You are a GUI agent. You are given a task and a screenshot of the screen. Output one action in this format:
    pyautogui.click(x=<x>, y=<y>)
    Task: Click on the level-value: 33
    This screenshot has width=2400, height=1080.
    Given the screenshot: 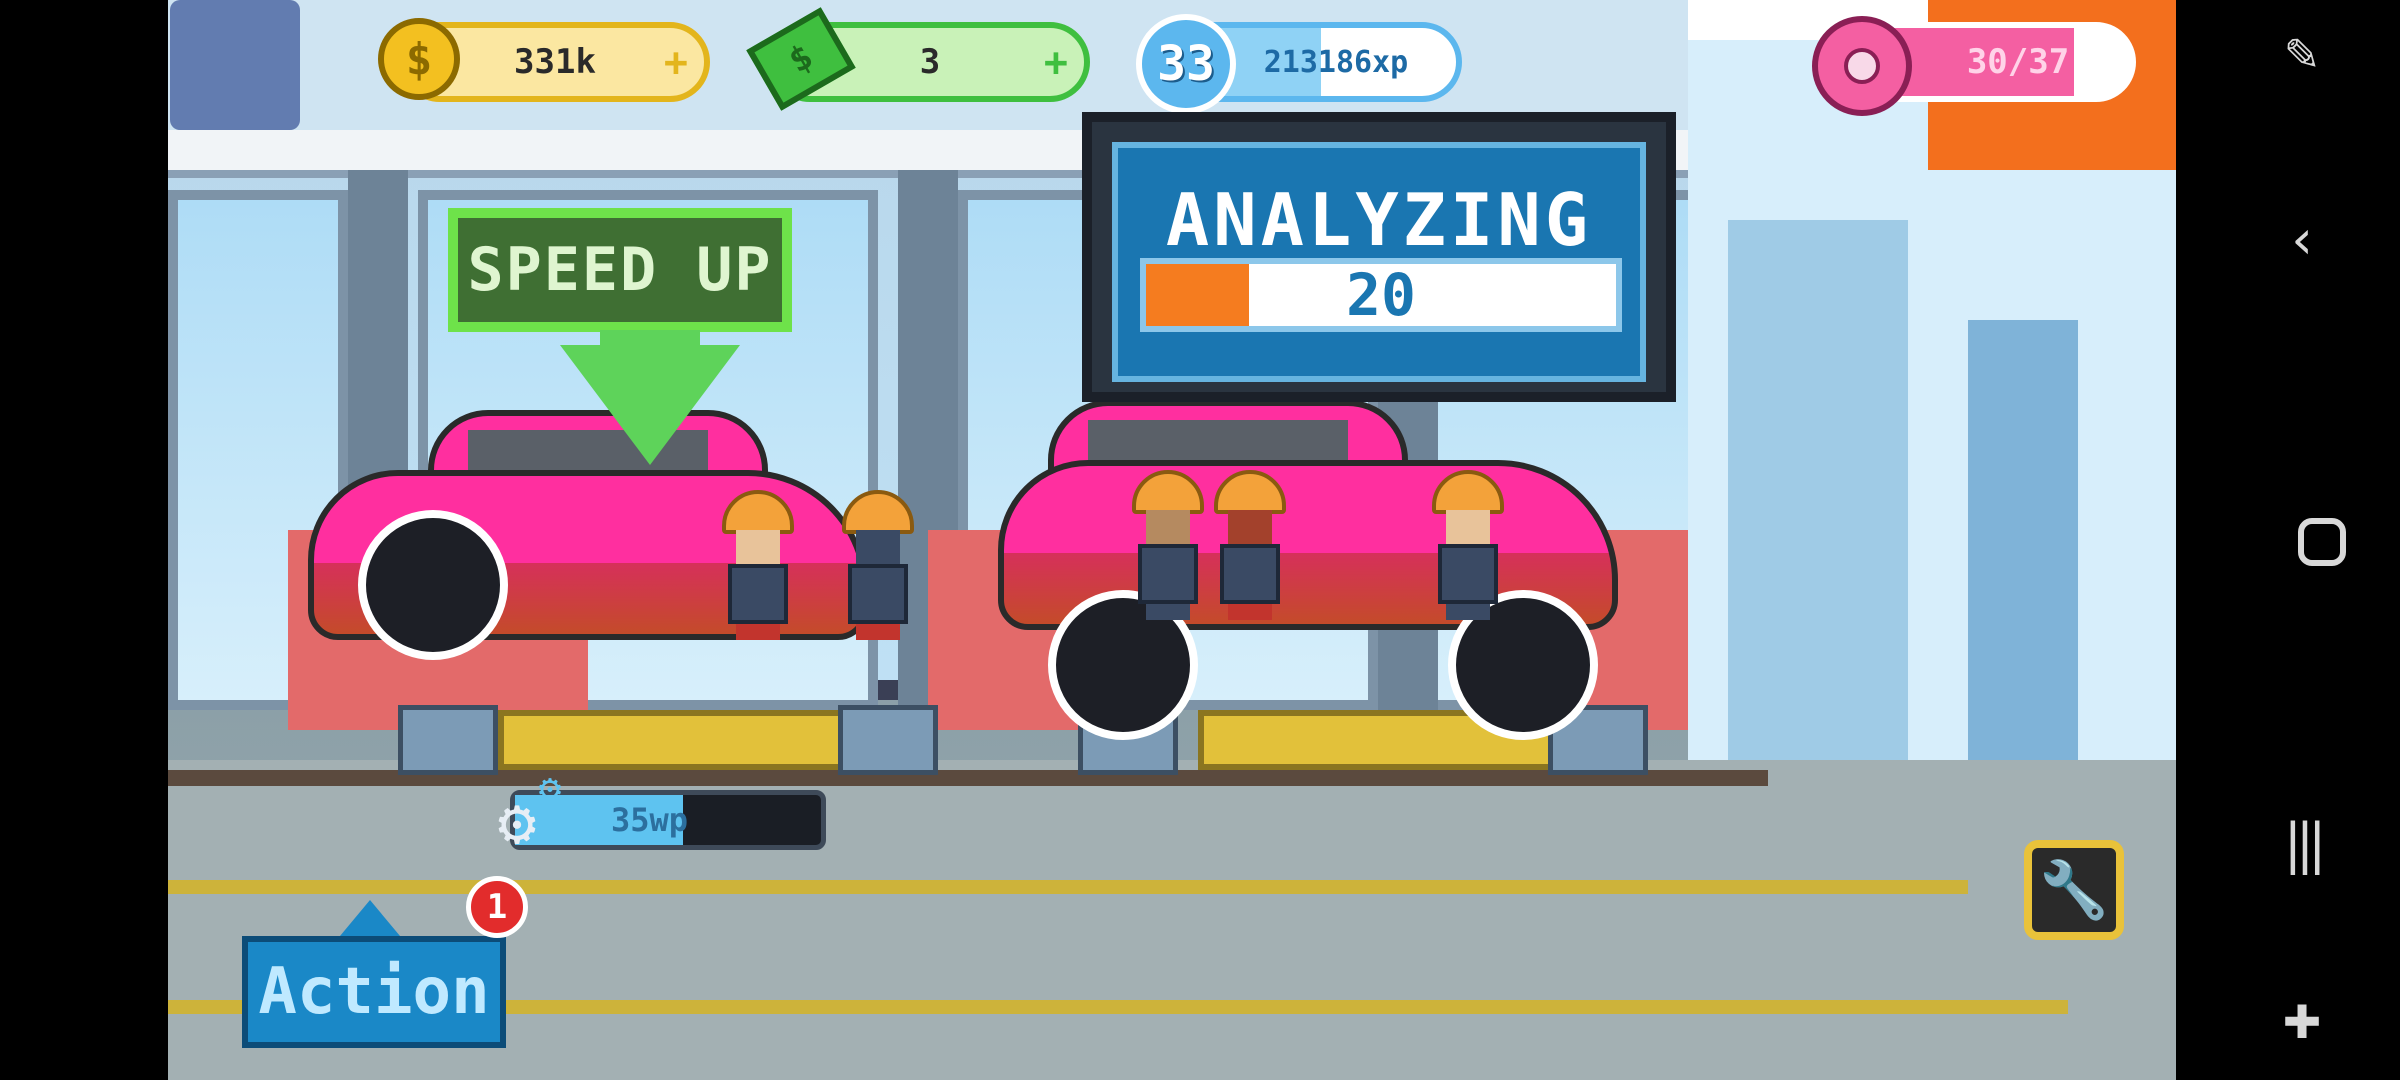 What is the action you would take?
    pyautogui.click(x=1186, y=64)
    